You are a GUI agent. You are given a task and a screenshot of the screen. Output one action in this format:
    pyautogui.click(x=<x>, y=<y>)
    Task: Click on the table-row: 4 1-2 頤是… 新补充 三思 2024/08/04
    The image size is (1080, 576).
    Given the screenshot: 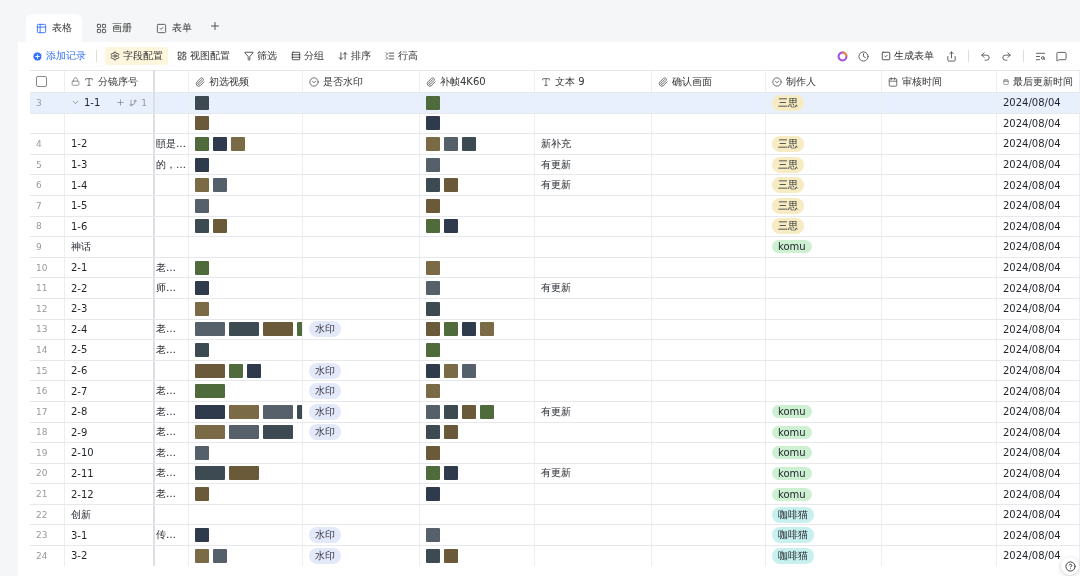 What is the action you would take?
    pyautogui.click(x=555, y=143)
    